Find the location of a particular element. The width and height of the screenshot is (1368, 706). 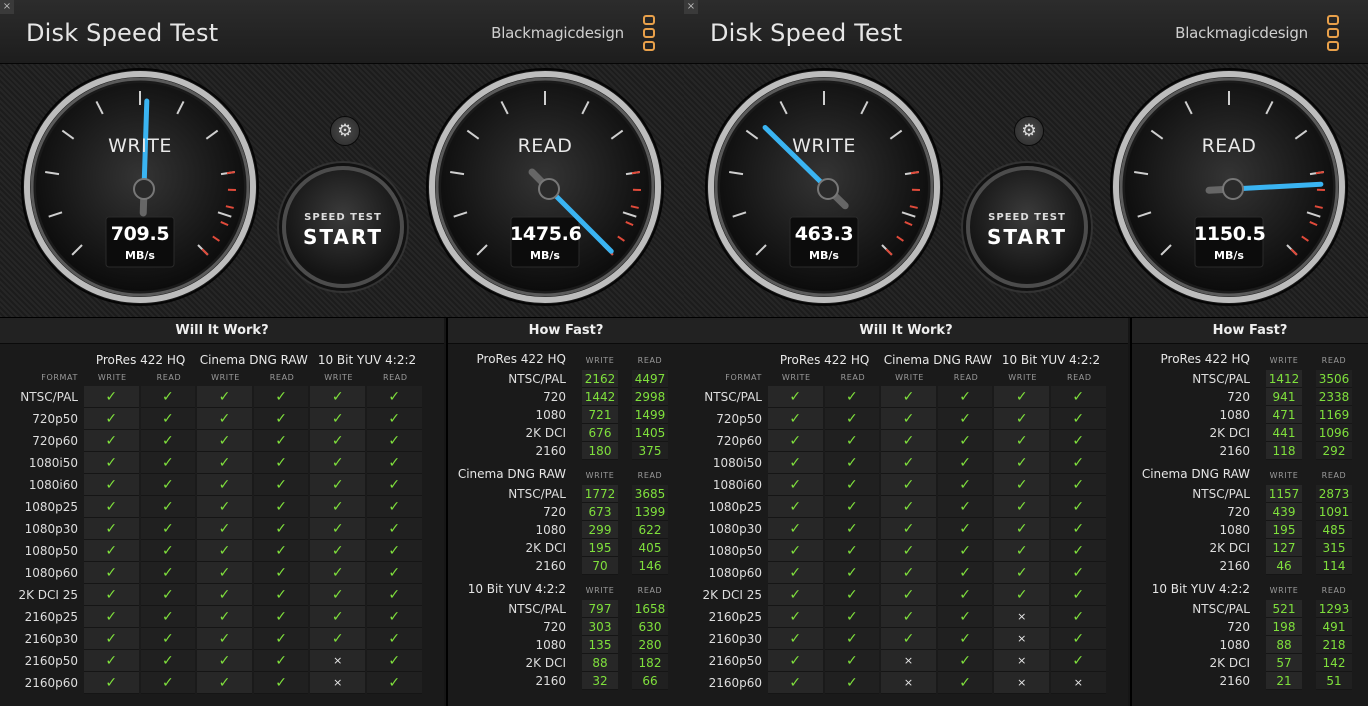

will-it-work-group-header: 10 Bit YUV 4:2:2 is located at coordinates (1051, 360).